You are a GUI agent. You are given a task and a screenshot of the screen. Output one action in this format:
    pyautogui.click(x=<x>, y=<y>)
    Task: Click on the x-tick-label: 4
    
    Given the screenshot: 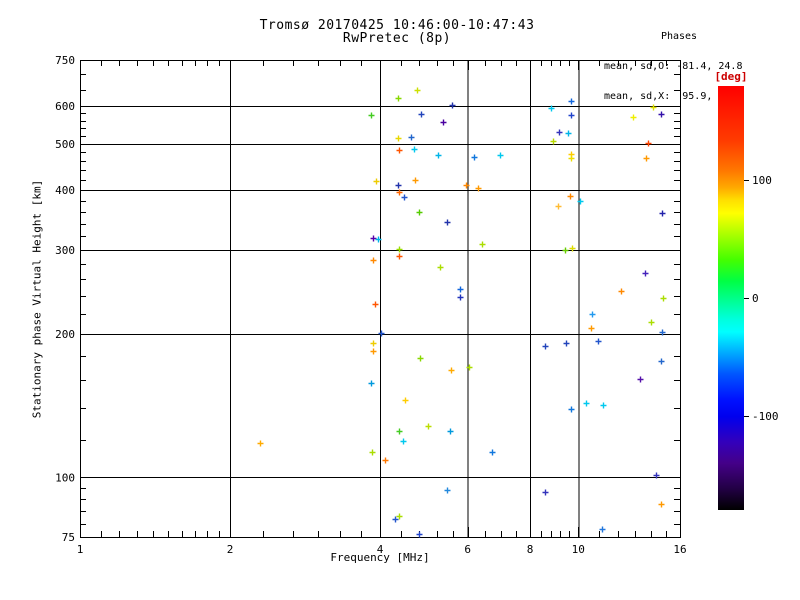 What is the action you would take?
    pyautogui.click(x=380, y=549)
    